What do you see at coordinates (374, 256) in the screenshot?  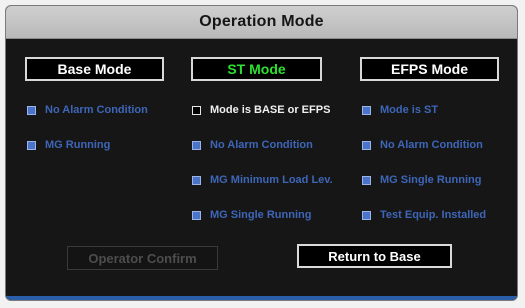 I see `return-to-base-button: Return to Base` at bounding box center [374, 256].